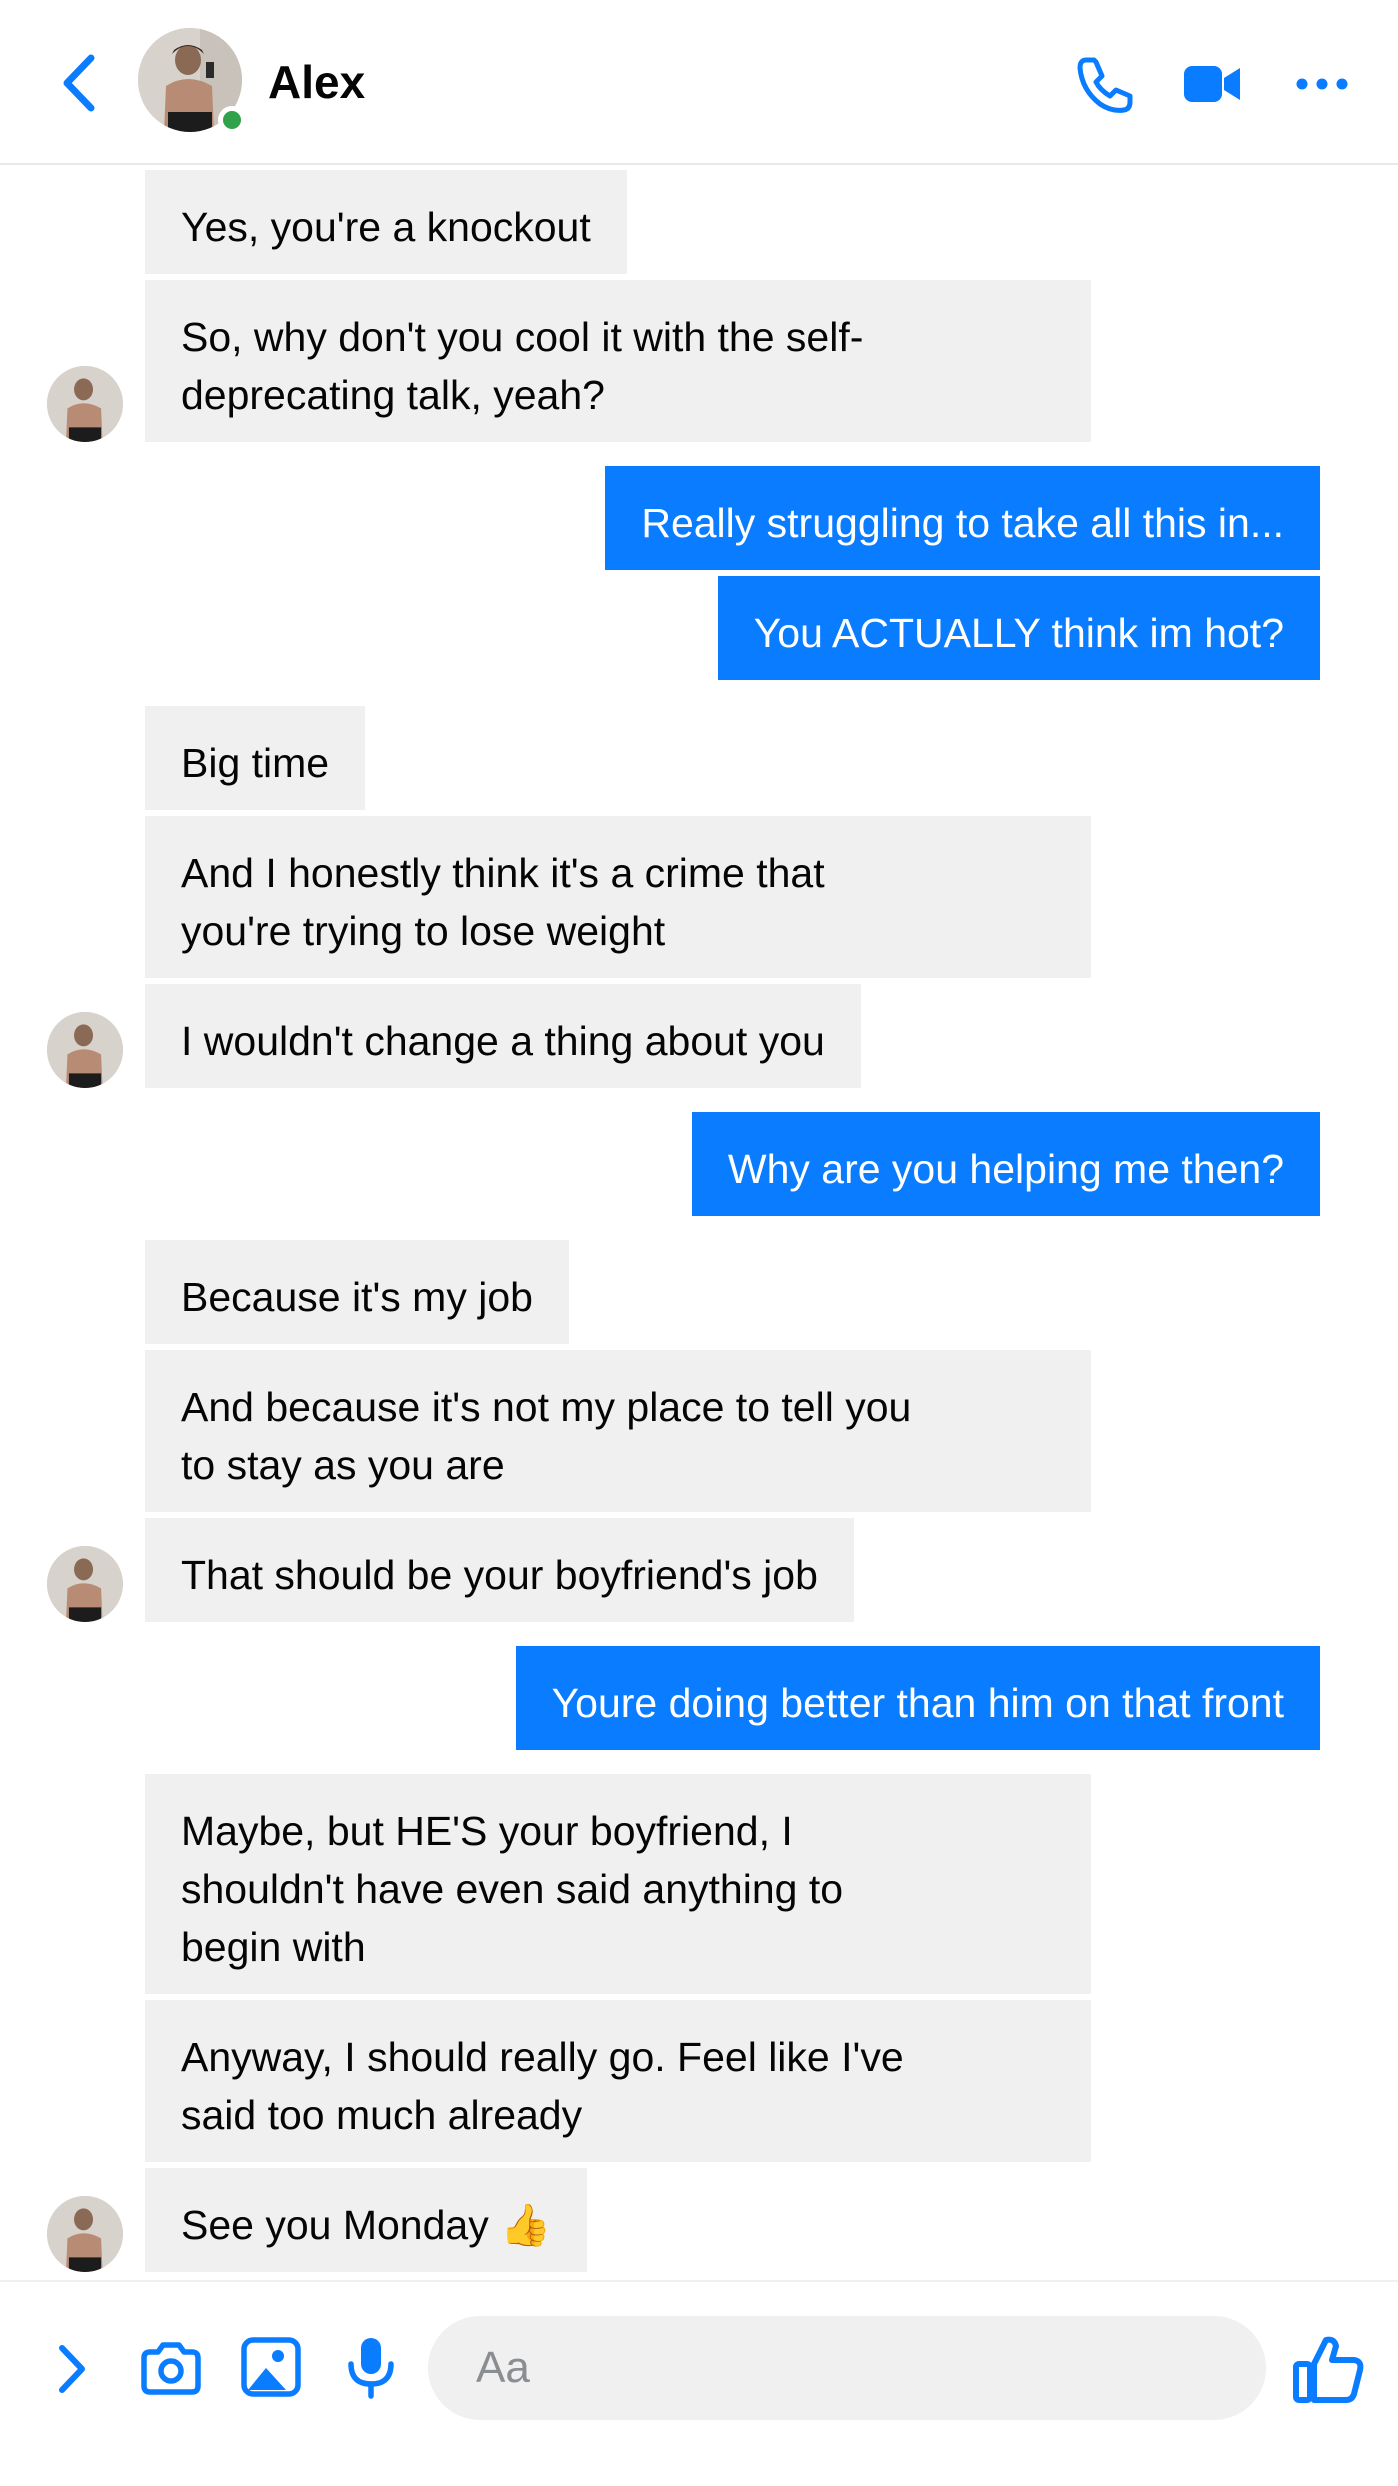 The width and height of the screenshot is (1398, 2486). I want to click on message-bubble-incoming: See you Monday 👍, so click(366, 2220).